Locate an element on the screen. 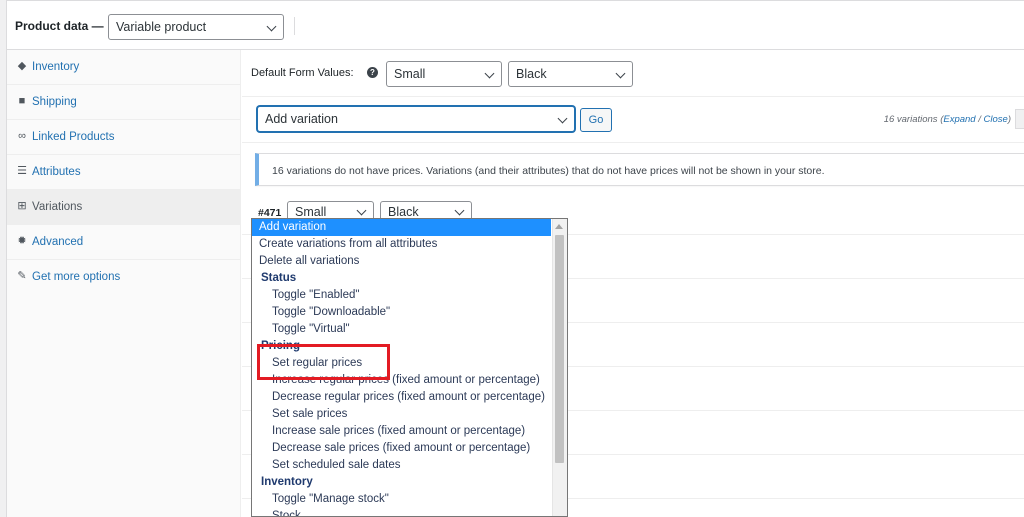  help-icon: ? is located at coordinates (372, 72).